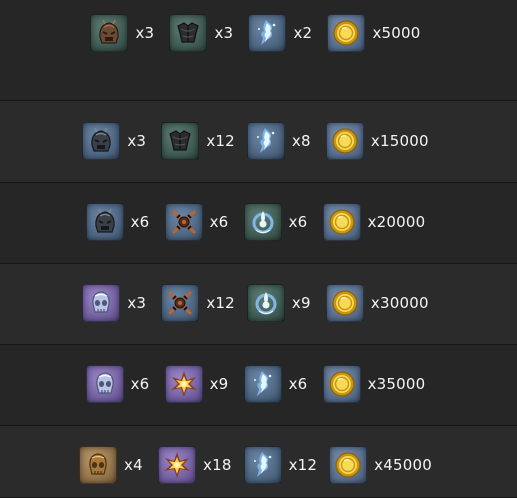 The width and height of the screenshot is (517, 498). I want to click on reward-item: x4, so click(115, 465).